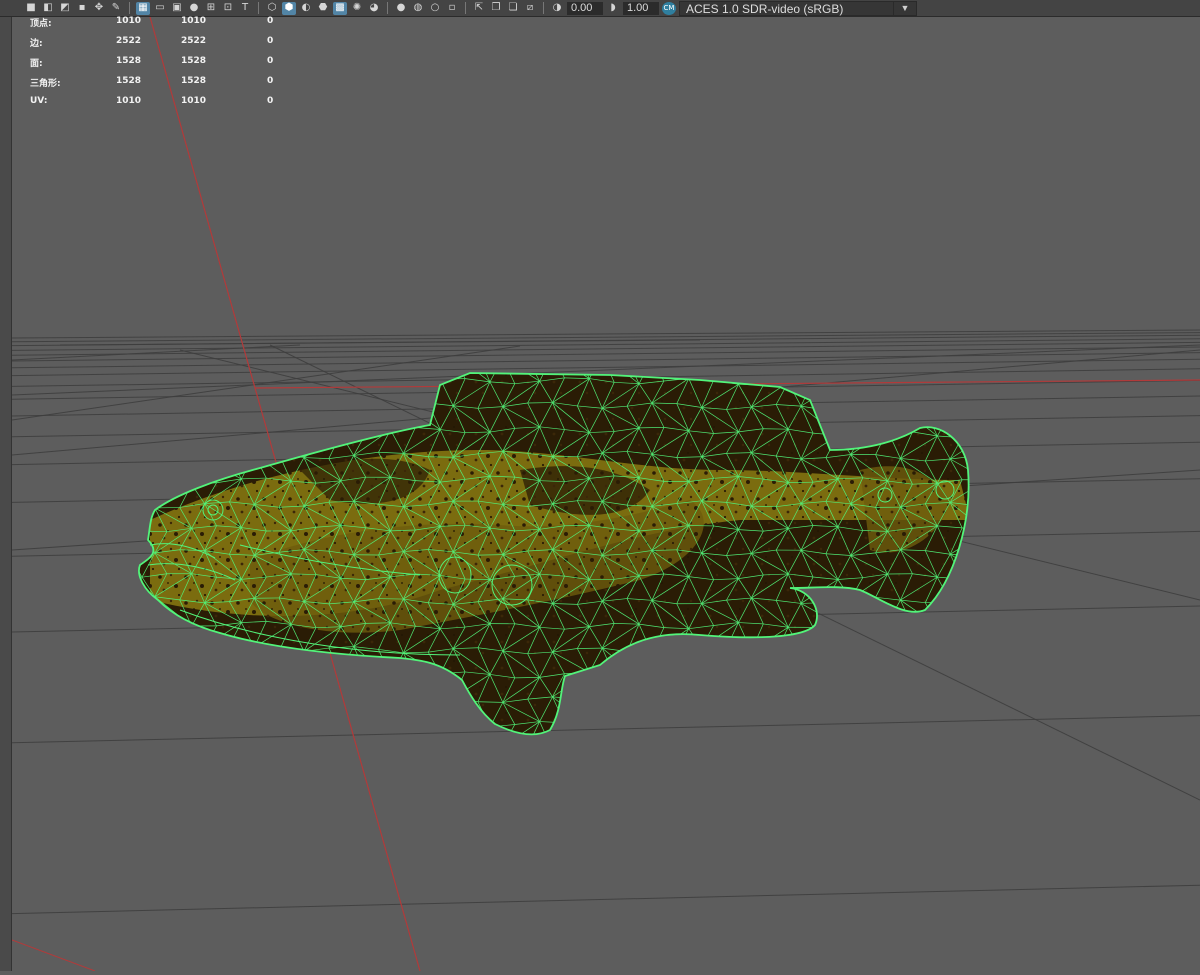 This screenshot has width=1200, height=975. What do you see at coordinates (479, 8) in the screenshot?
I see `isolate-select-icon: ⇱` at bounding box center [479, 8].